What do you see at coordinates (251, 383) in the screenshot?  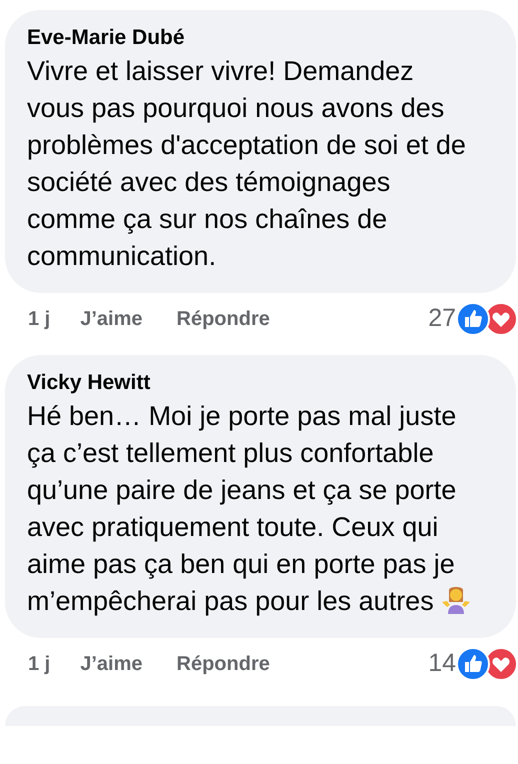 I see `author-name: Vicky Hewitt` at bounding box center [251, 383].